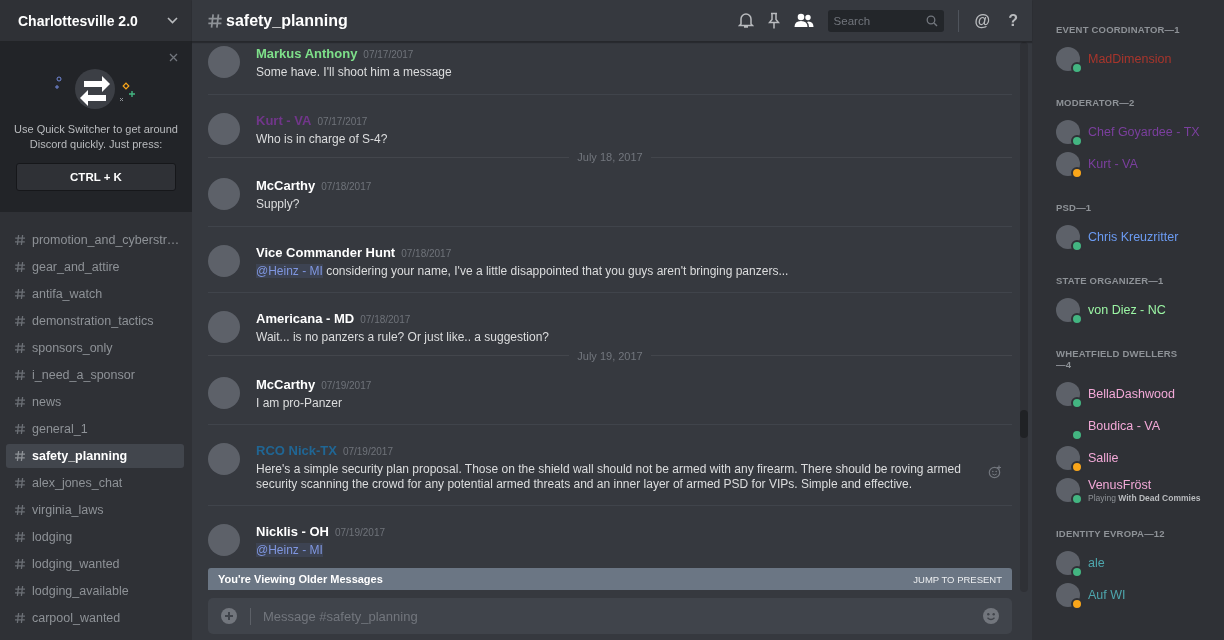 The width and height of the screenshot is (1224, 640). Describe the element at coordinates (367, 451) in the screenshot. I see `timestamp: 07/19/2017` at that location.